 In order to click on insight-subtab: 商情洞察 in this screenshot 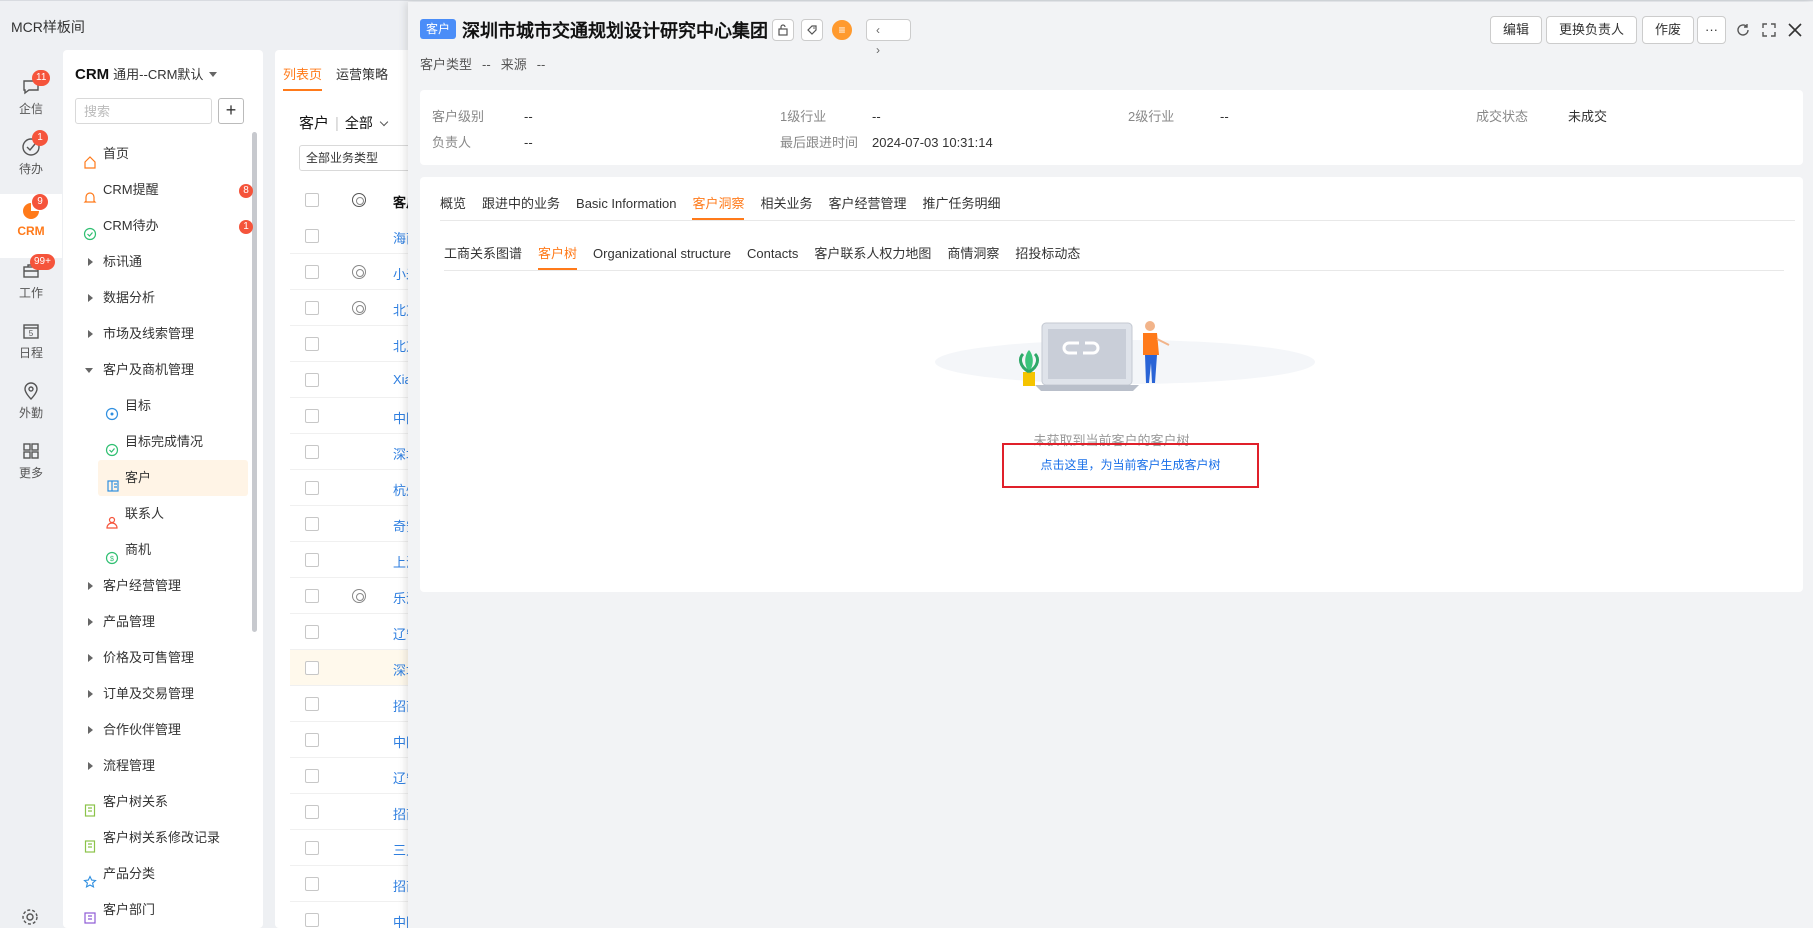, I will do `click(973, 255)`.